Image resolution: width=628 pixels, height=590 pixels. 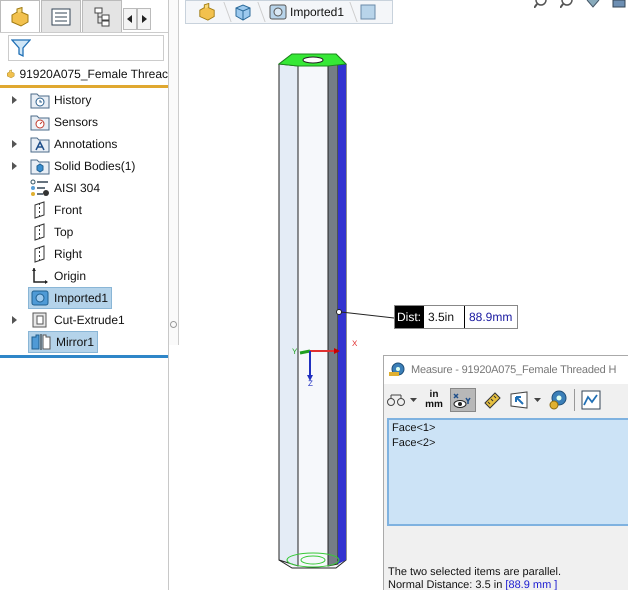 I want to click on breadcrumb-item: Imported1, so click(x=317, y=12).